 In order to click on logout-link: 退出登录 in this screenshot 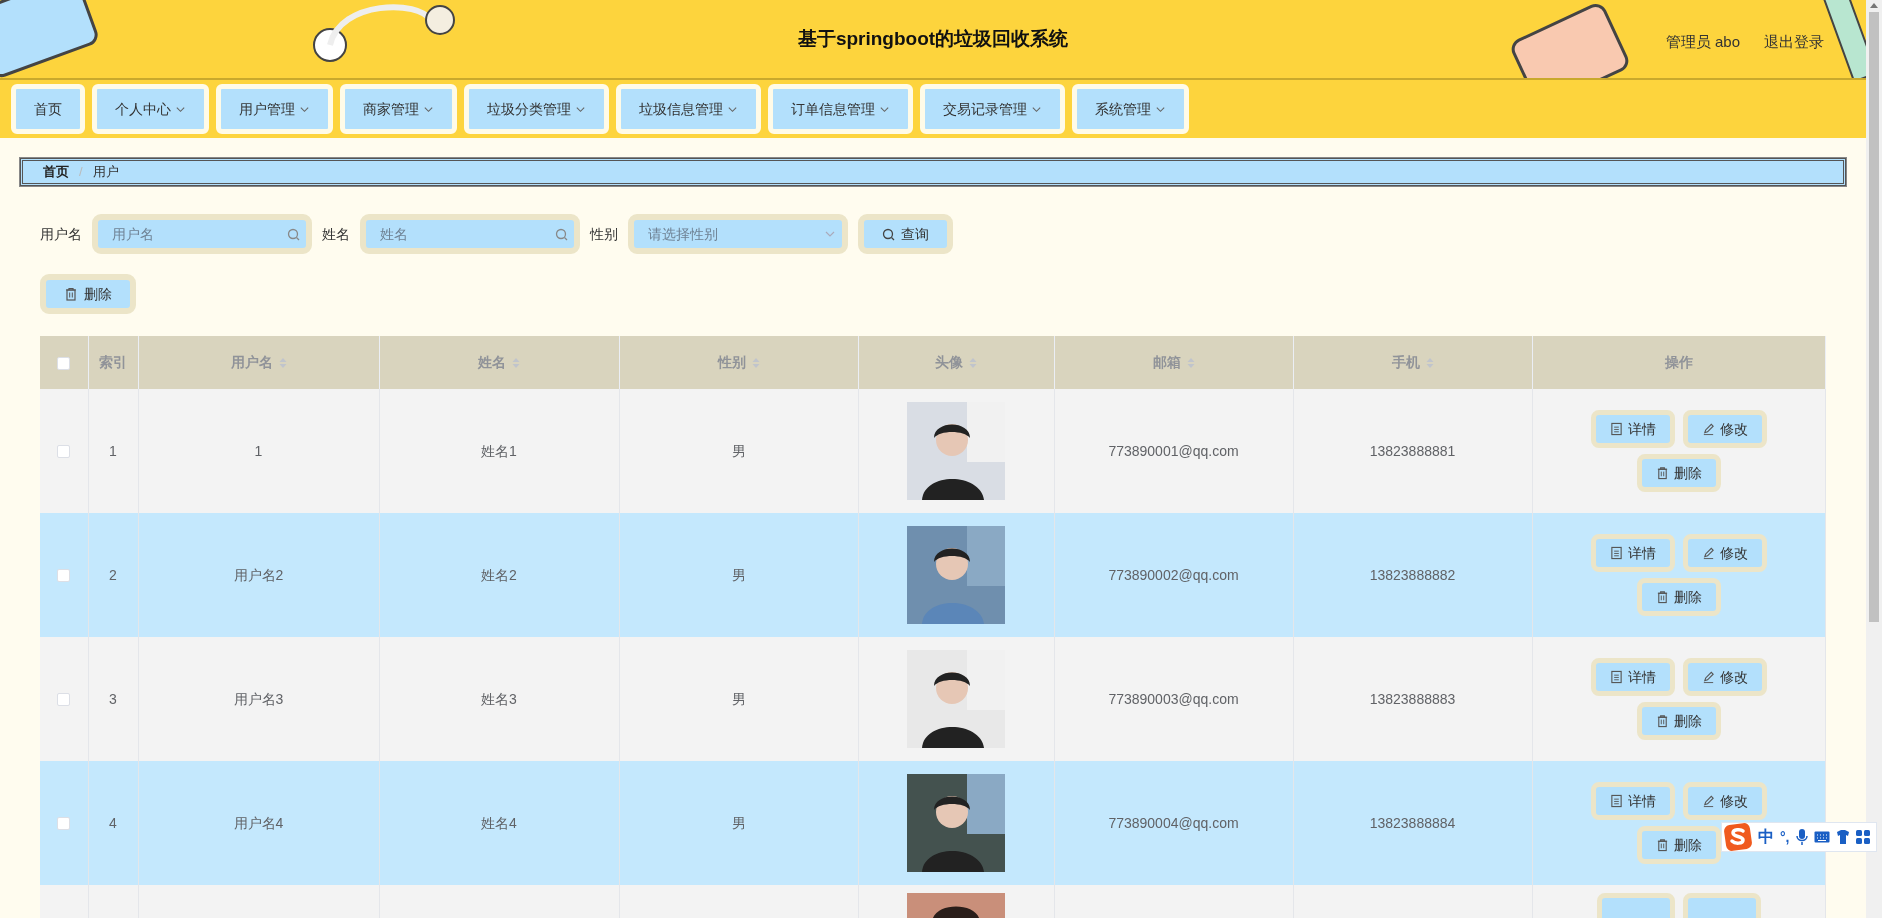, I will do `click(1794, 42)`.